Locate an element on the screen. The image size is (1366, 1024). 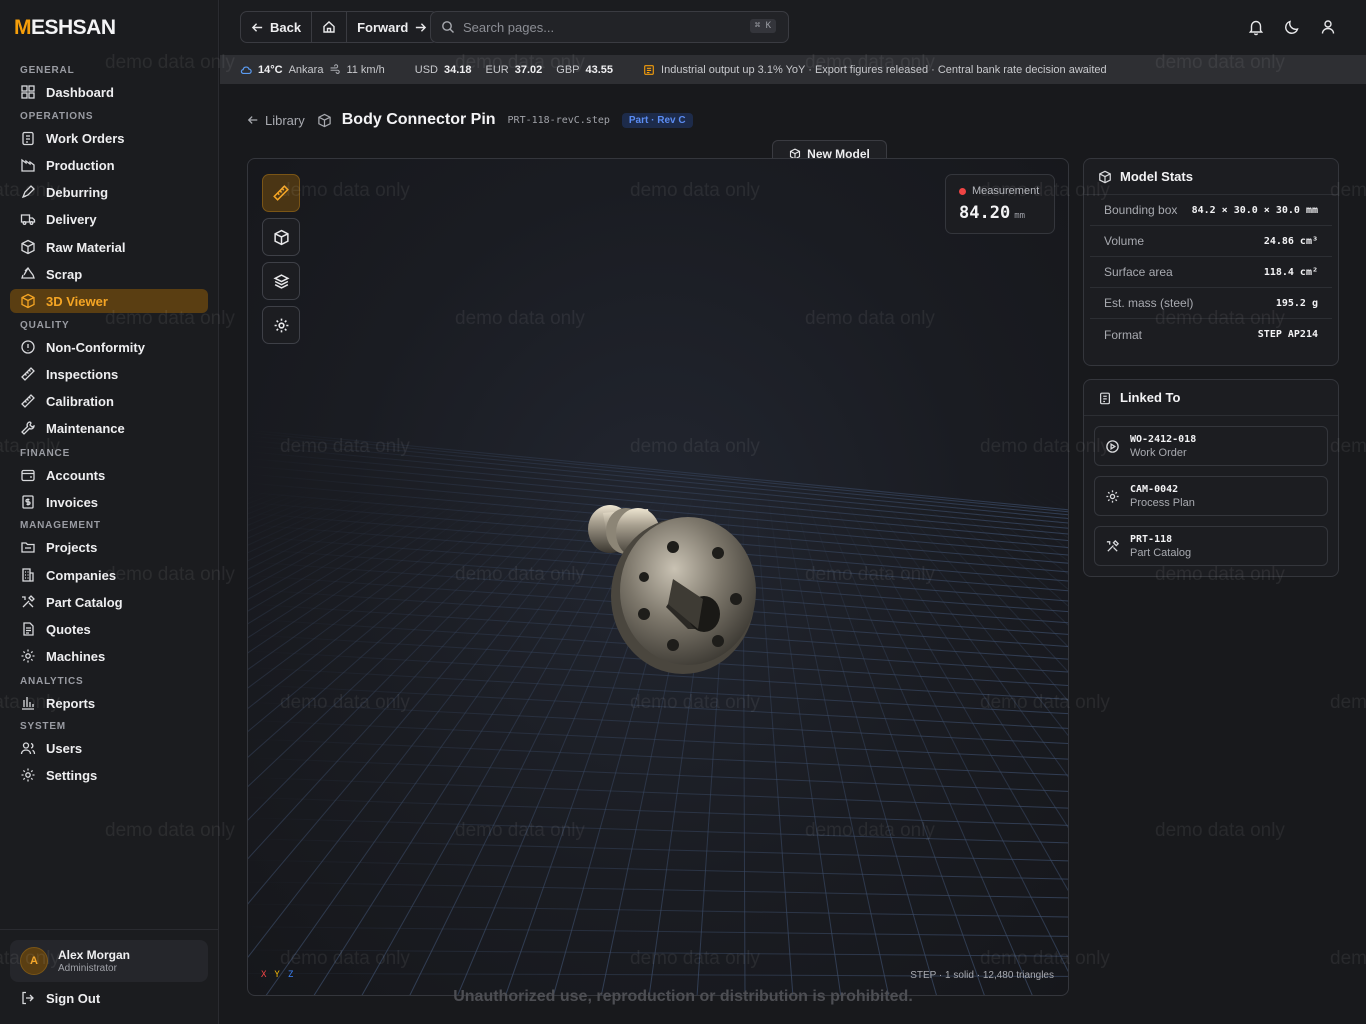
sidebar-item-machines: Machines is located at coordinates (109, 656).